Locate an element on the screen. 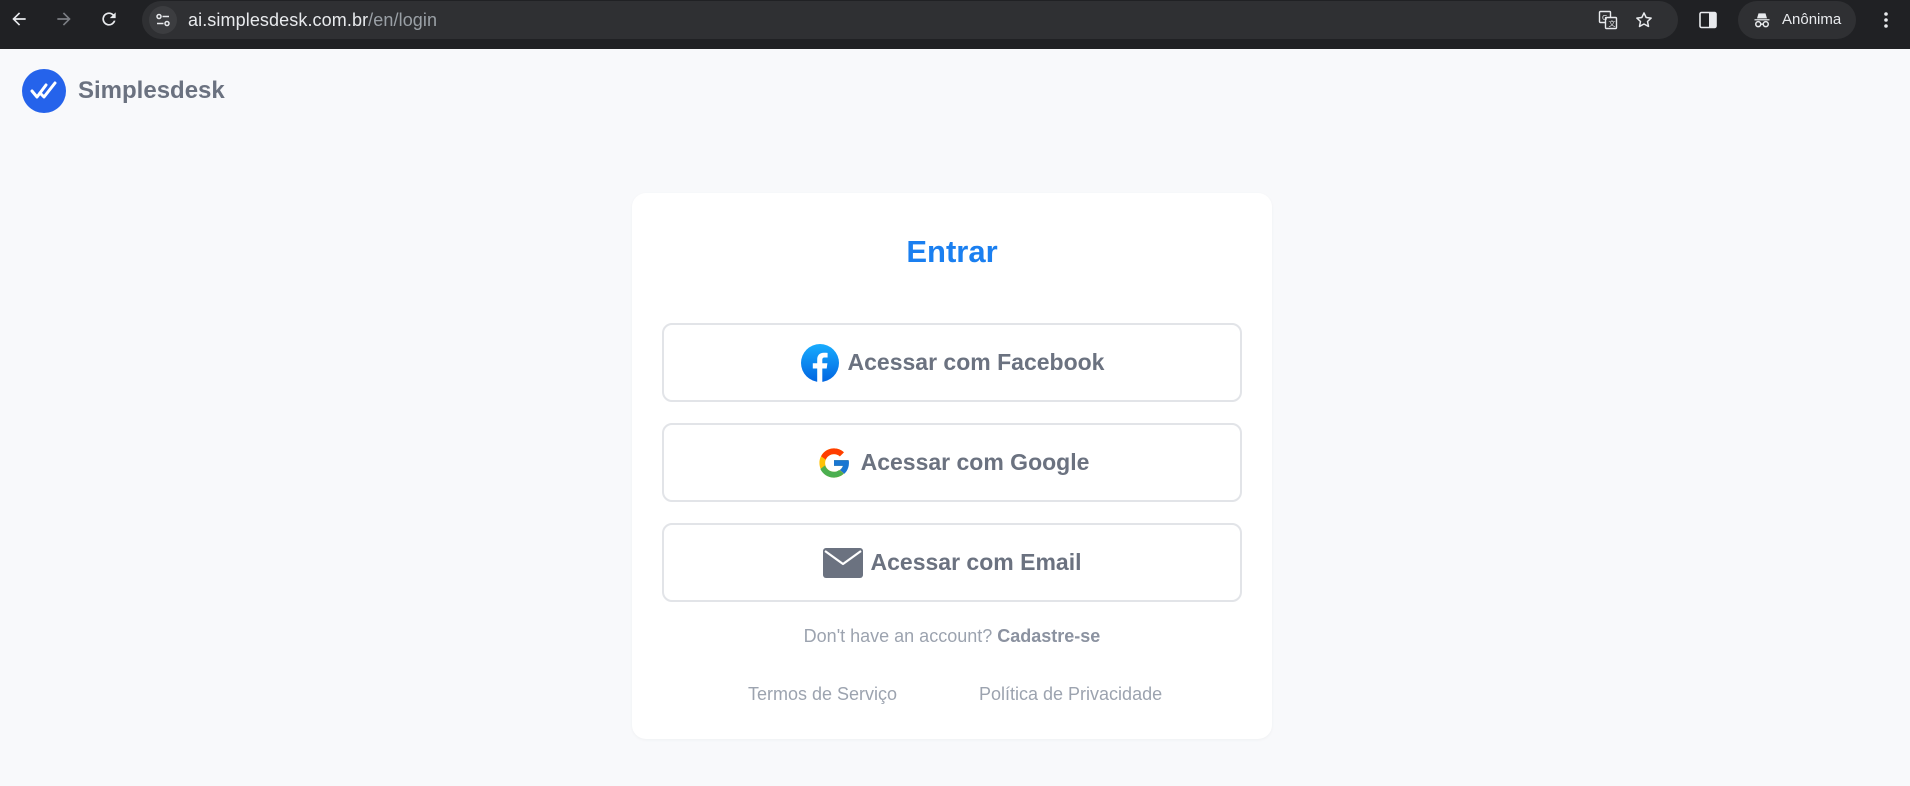 Image resolution: width=1910 pixels, height=786 pixels. brand-logo is located at coordinates (44, 91).